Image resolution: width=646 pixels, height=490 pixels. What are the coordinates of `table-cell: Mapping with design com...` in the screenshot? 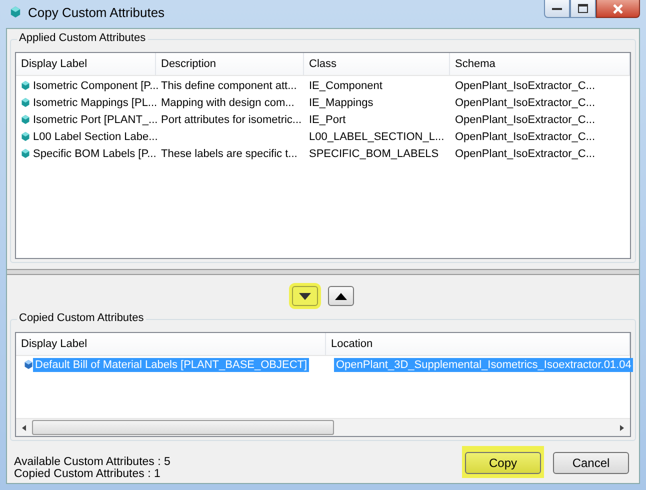 It's located at (227, 102).